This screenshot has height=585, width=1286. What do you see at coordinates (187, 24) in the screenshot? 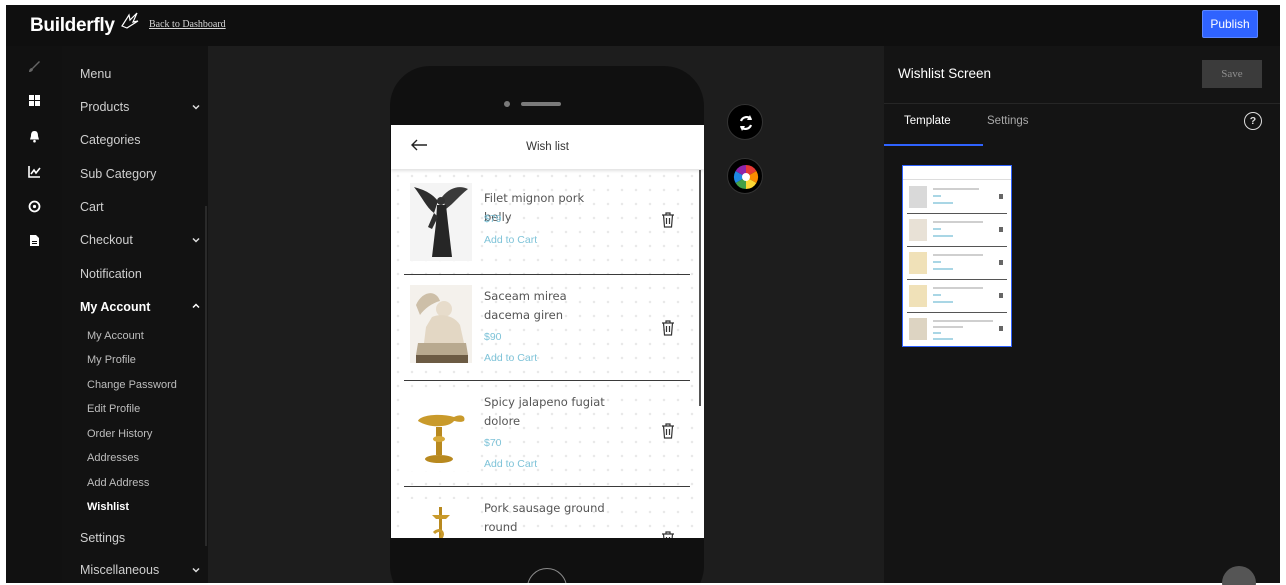
I see `back-to-dashboard-link: Back to Dashboard` at bounding box center [187, 24].